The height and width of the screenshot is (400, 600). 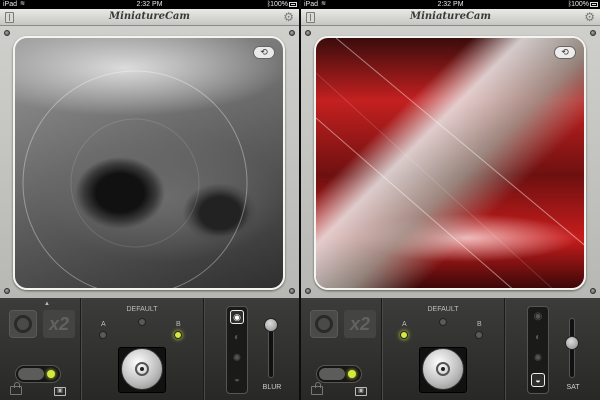 I want to click on caret-up-icon: ▲, so click(x=47, y=304).